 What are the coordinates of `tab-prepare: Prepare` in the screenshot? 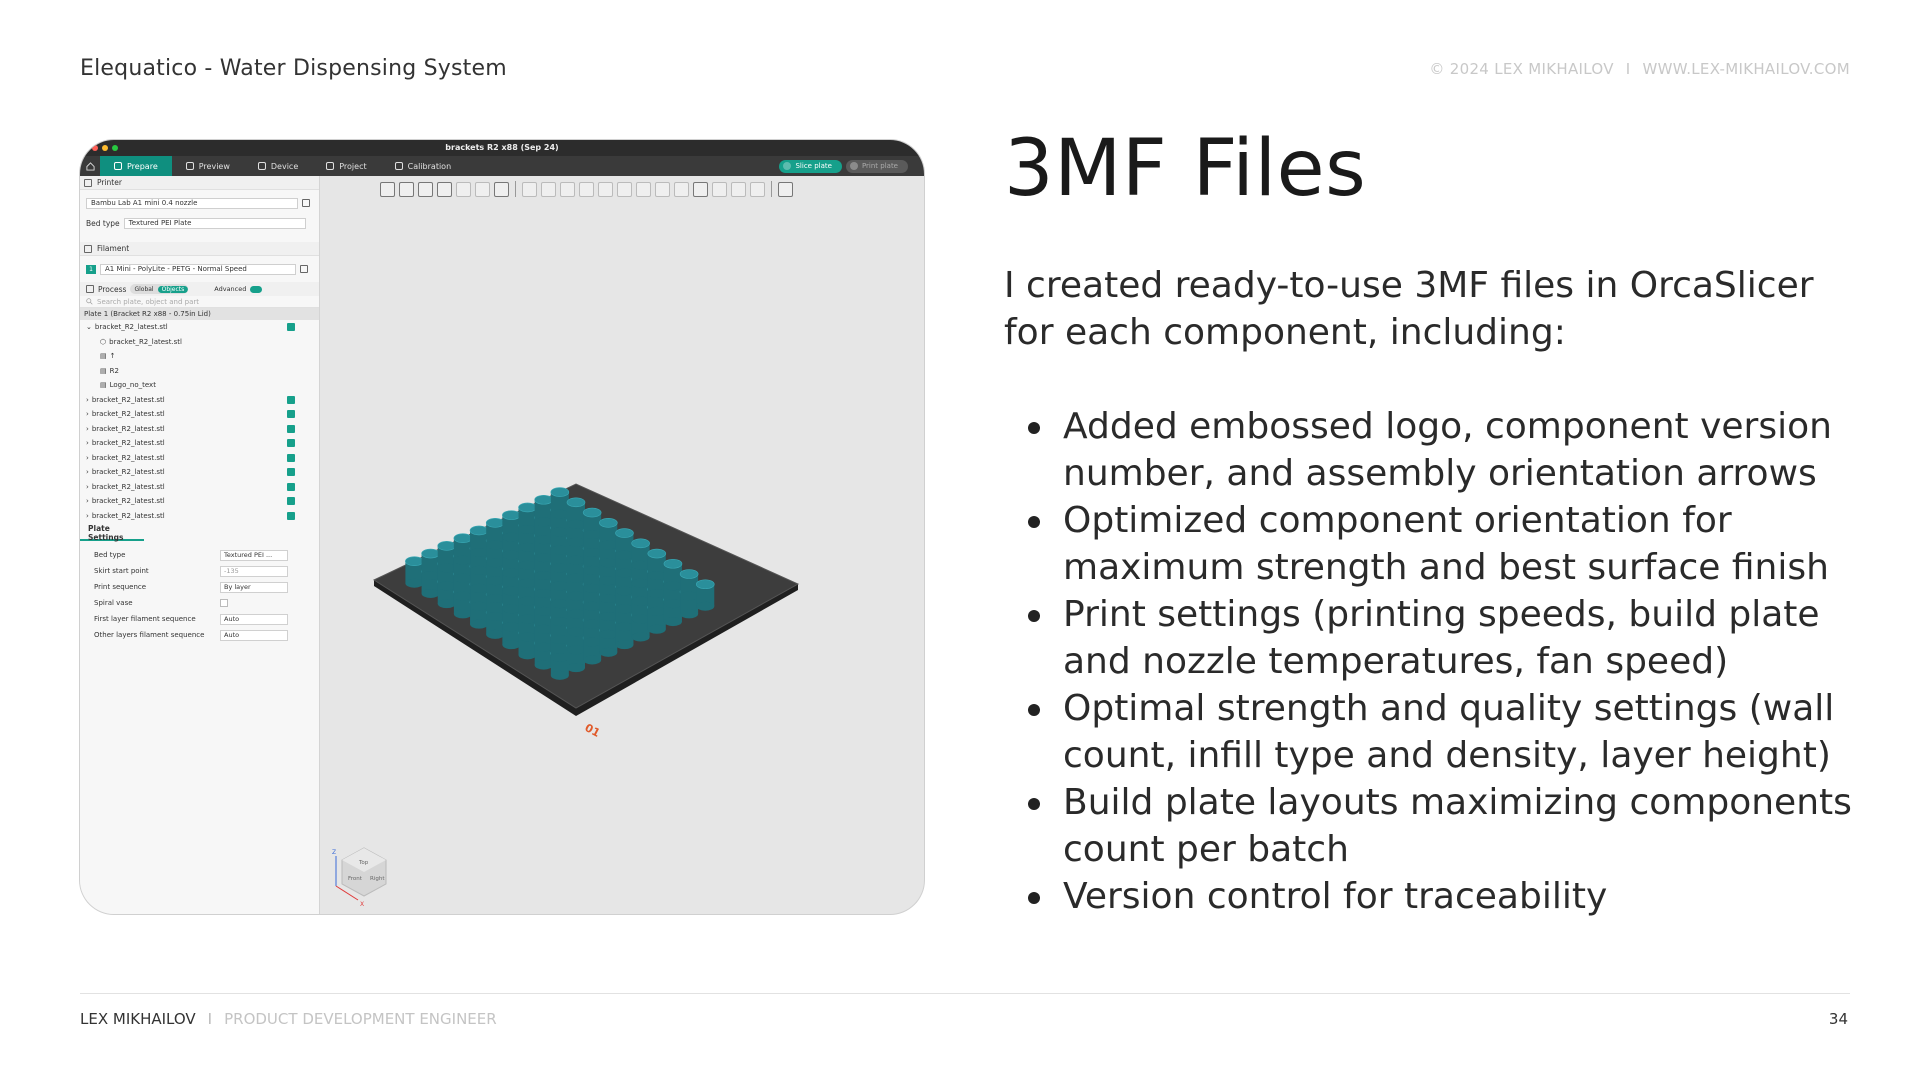 It's located at (136, 166).